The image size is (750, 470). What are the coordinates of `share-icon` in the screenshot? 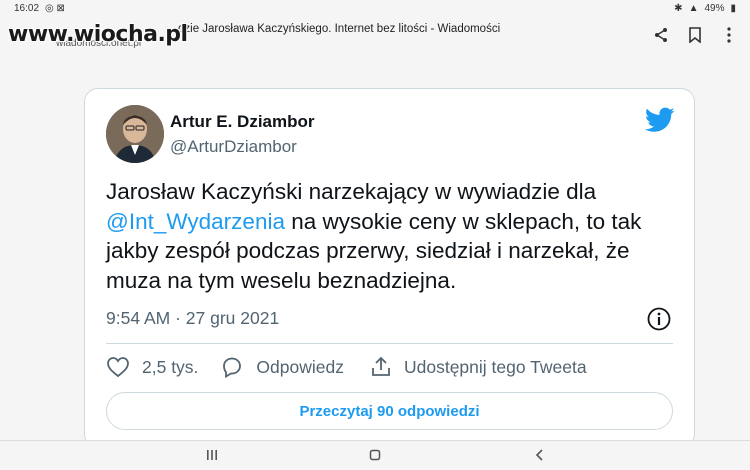 It's located at (661, 35).